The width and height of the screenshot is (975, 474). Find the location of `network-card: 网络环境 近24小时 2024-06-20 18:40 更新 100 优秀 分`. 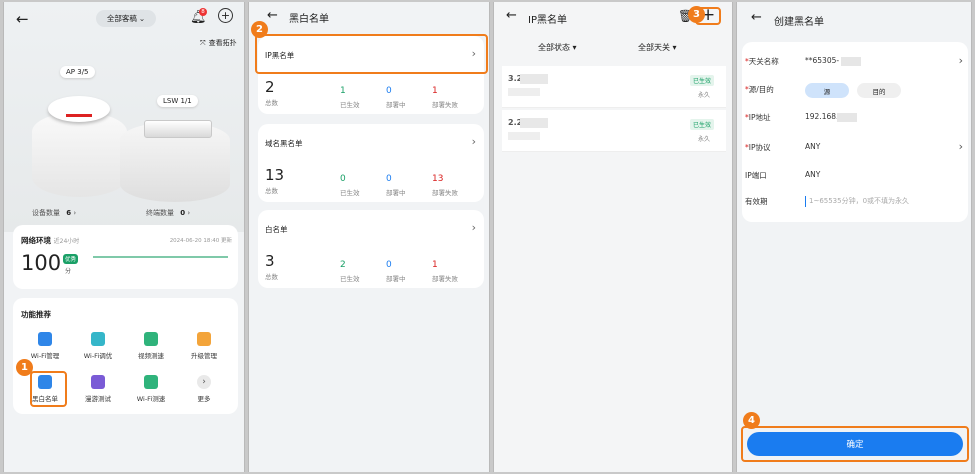

network-card: 网络环境 近24小时 2024-06-20 18:40 更新 100 优秀 分 is located at coordinates (125, 257).